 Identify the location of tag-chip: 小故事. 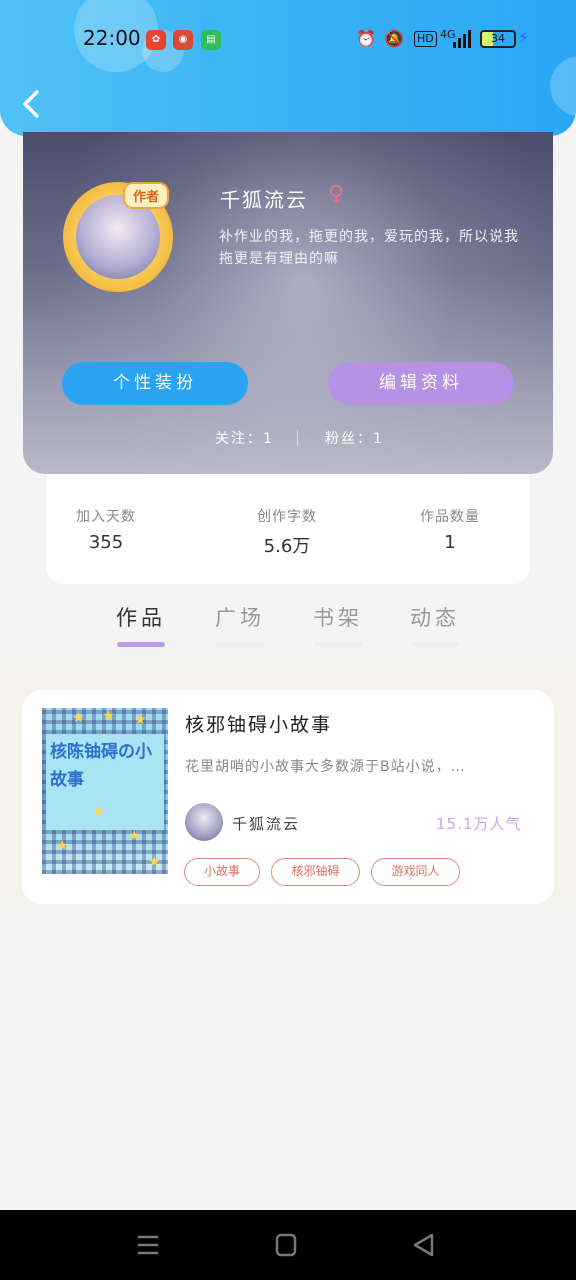
(222, 872).